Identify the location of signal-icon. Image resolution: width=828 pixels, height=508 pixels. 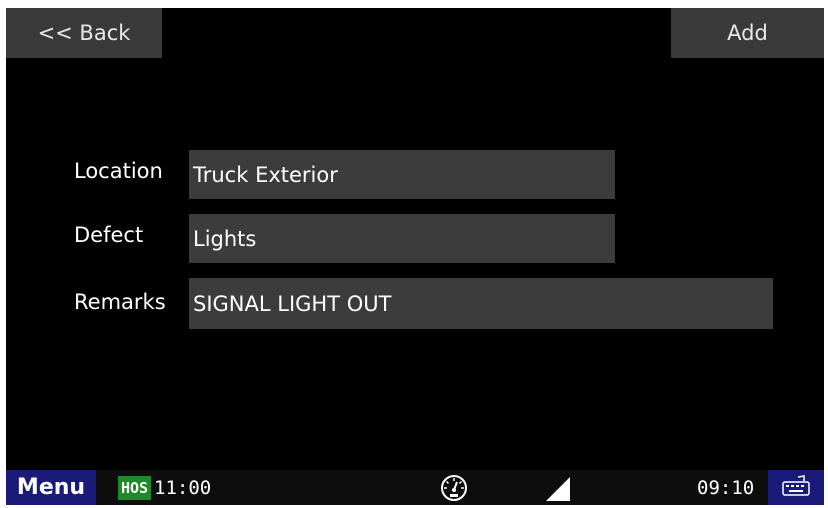
(558, 489).